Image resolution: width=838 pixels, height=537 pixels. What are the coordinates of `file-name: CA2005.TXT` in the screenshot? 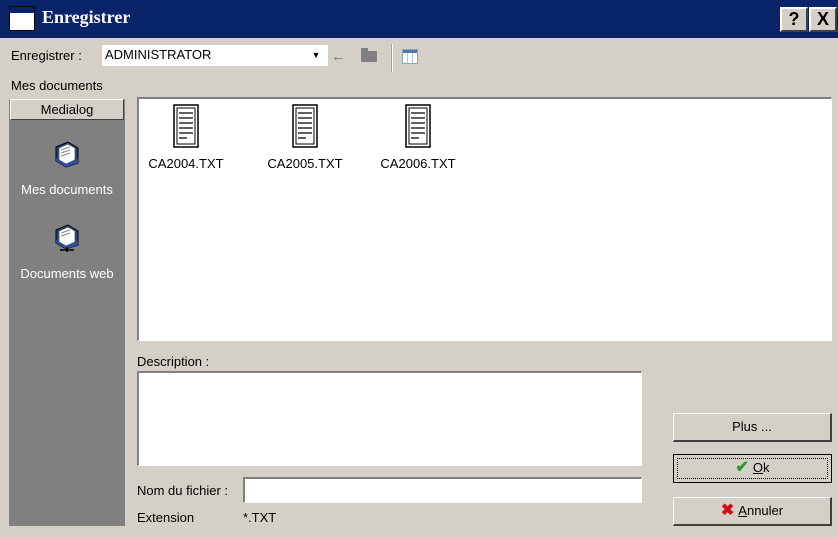 It's located at (305, 163).